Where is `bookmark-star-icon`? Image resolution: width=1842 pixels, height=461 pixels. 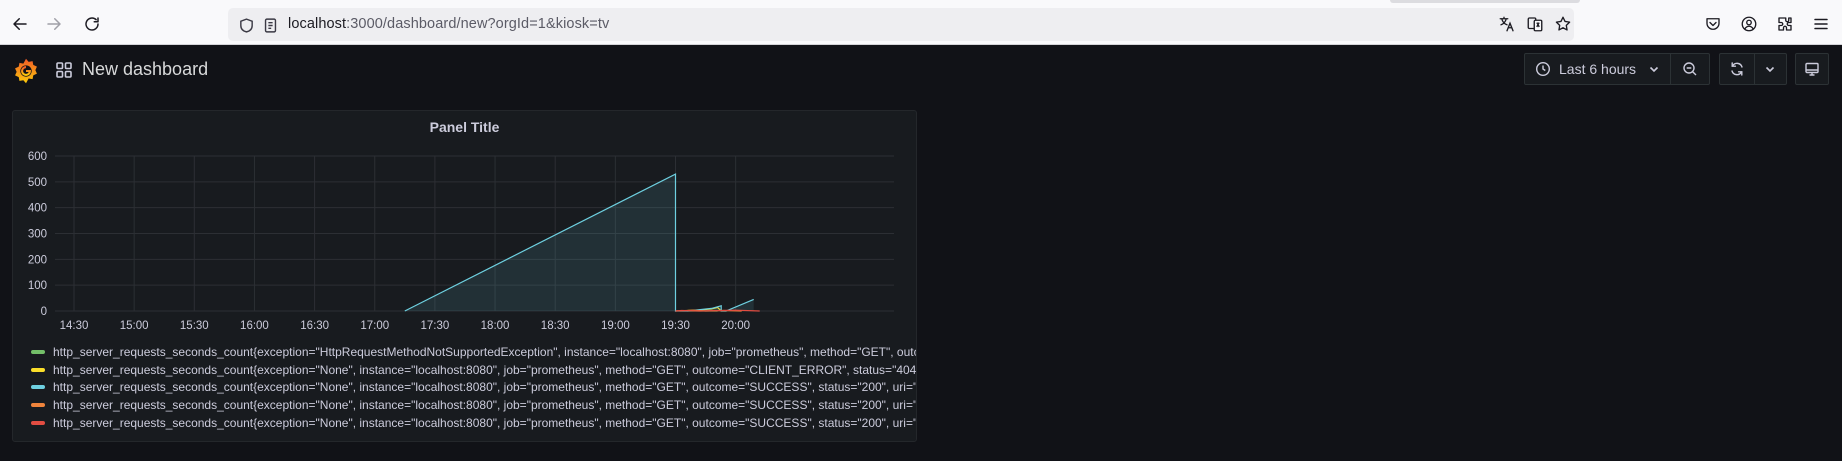 bookmark-star-icon is located at coordinates (1563, 24).